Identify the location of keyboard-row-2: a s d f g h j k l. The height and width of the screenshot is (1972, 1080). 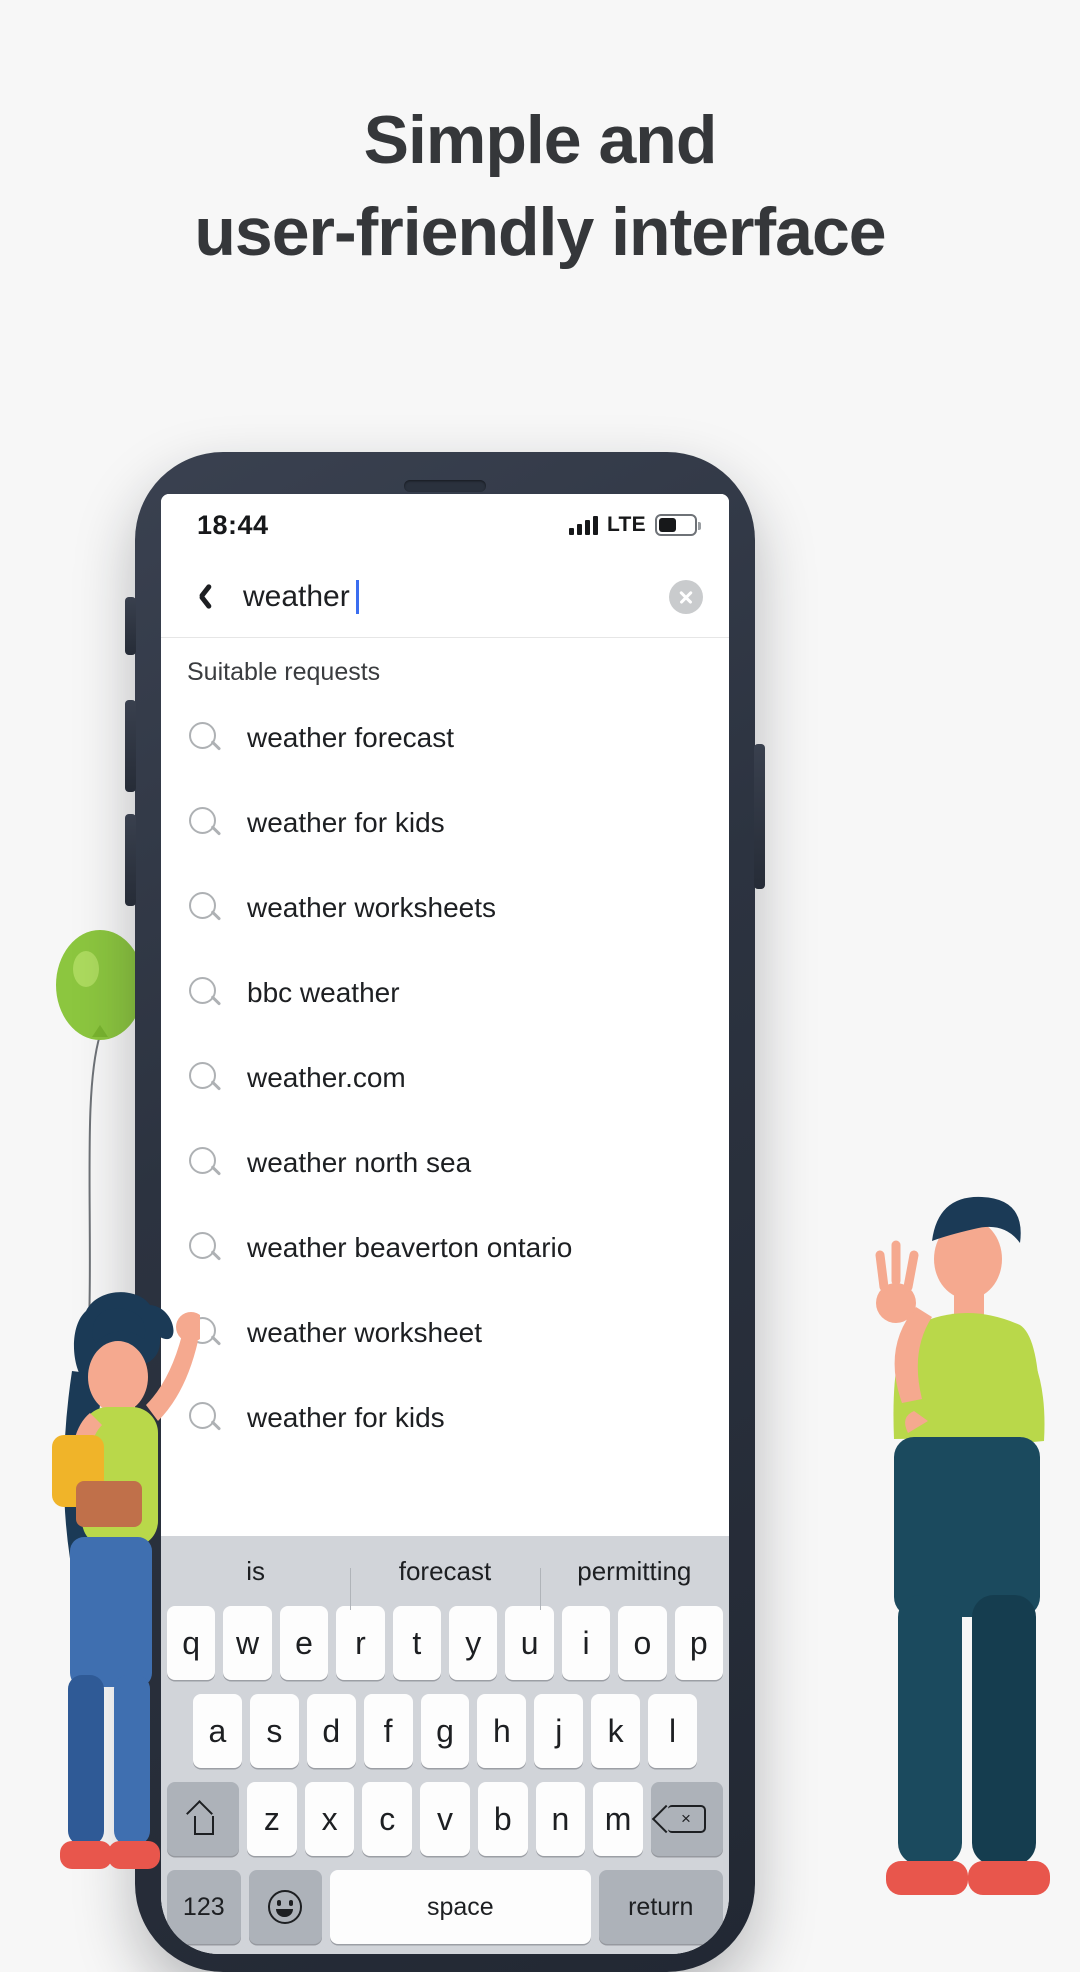
(445, 1731).